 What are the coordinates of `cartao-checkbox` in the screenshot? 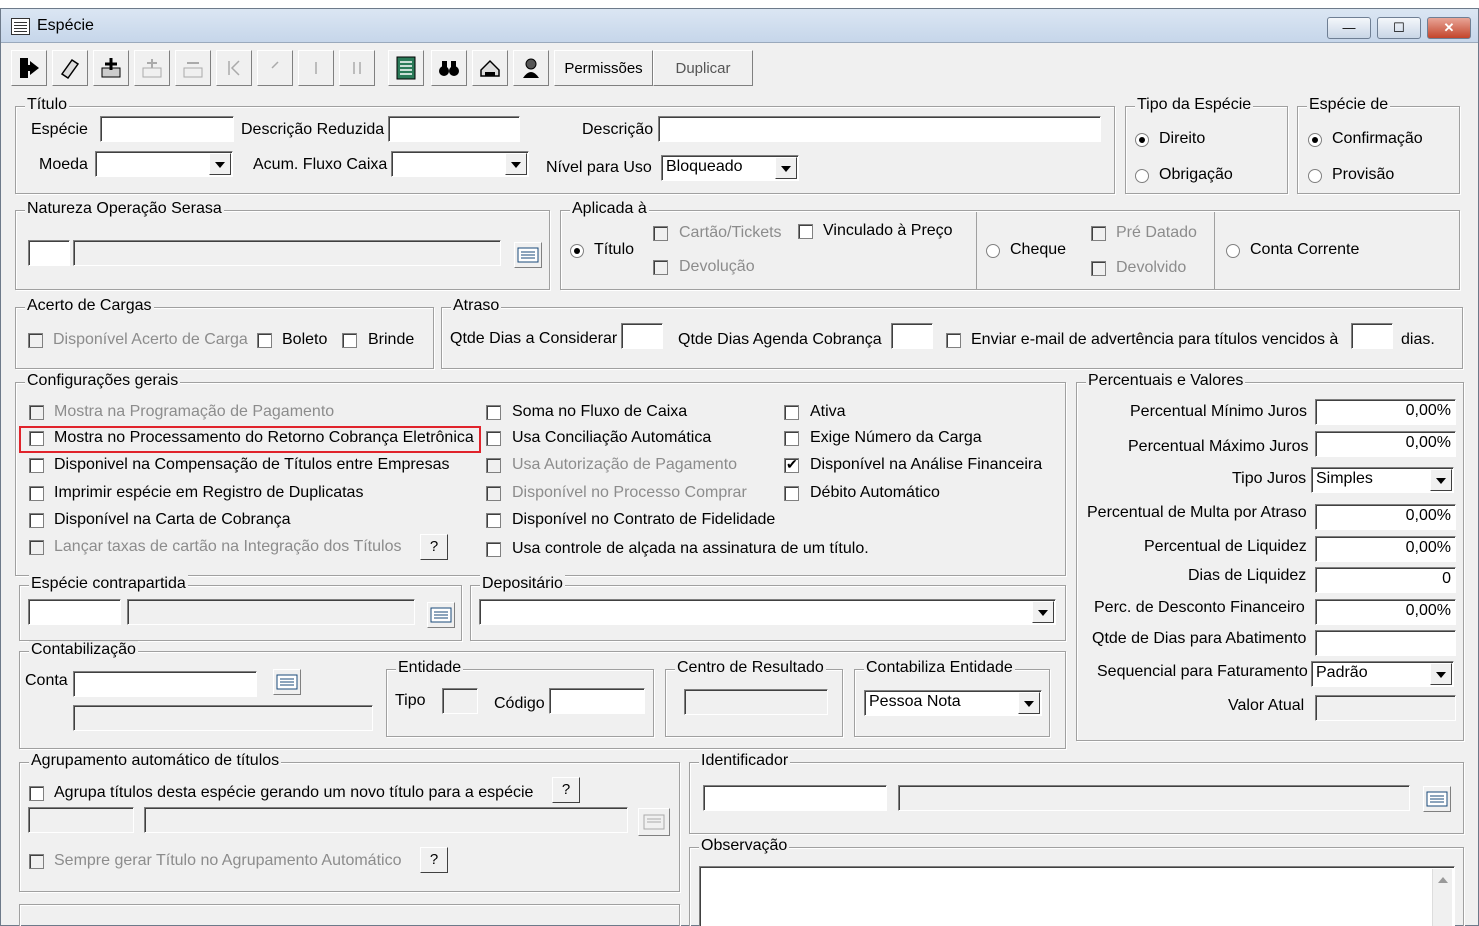 It's located at (660, 233).